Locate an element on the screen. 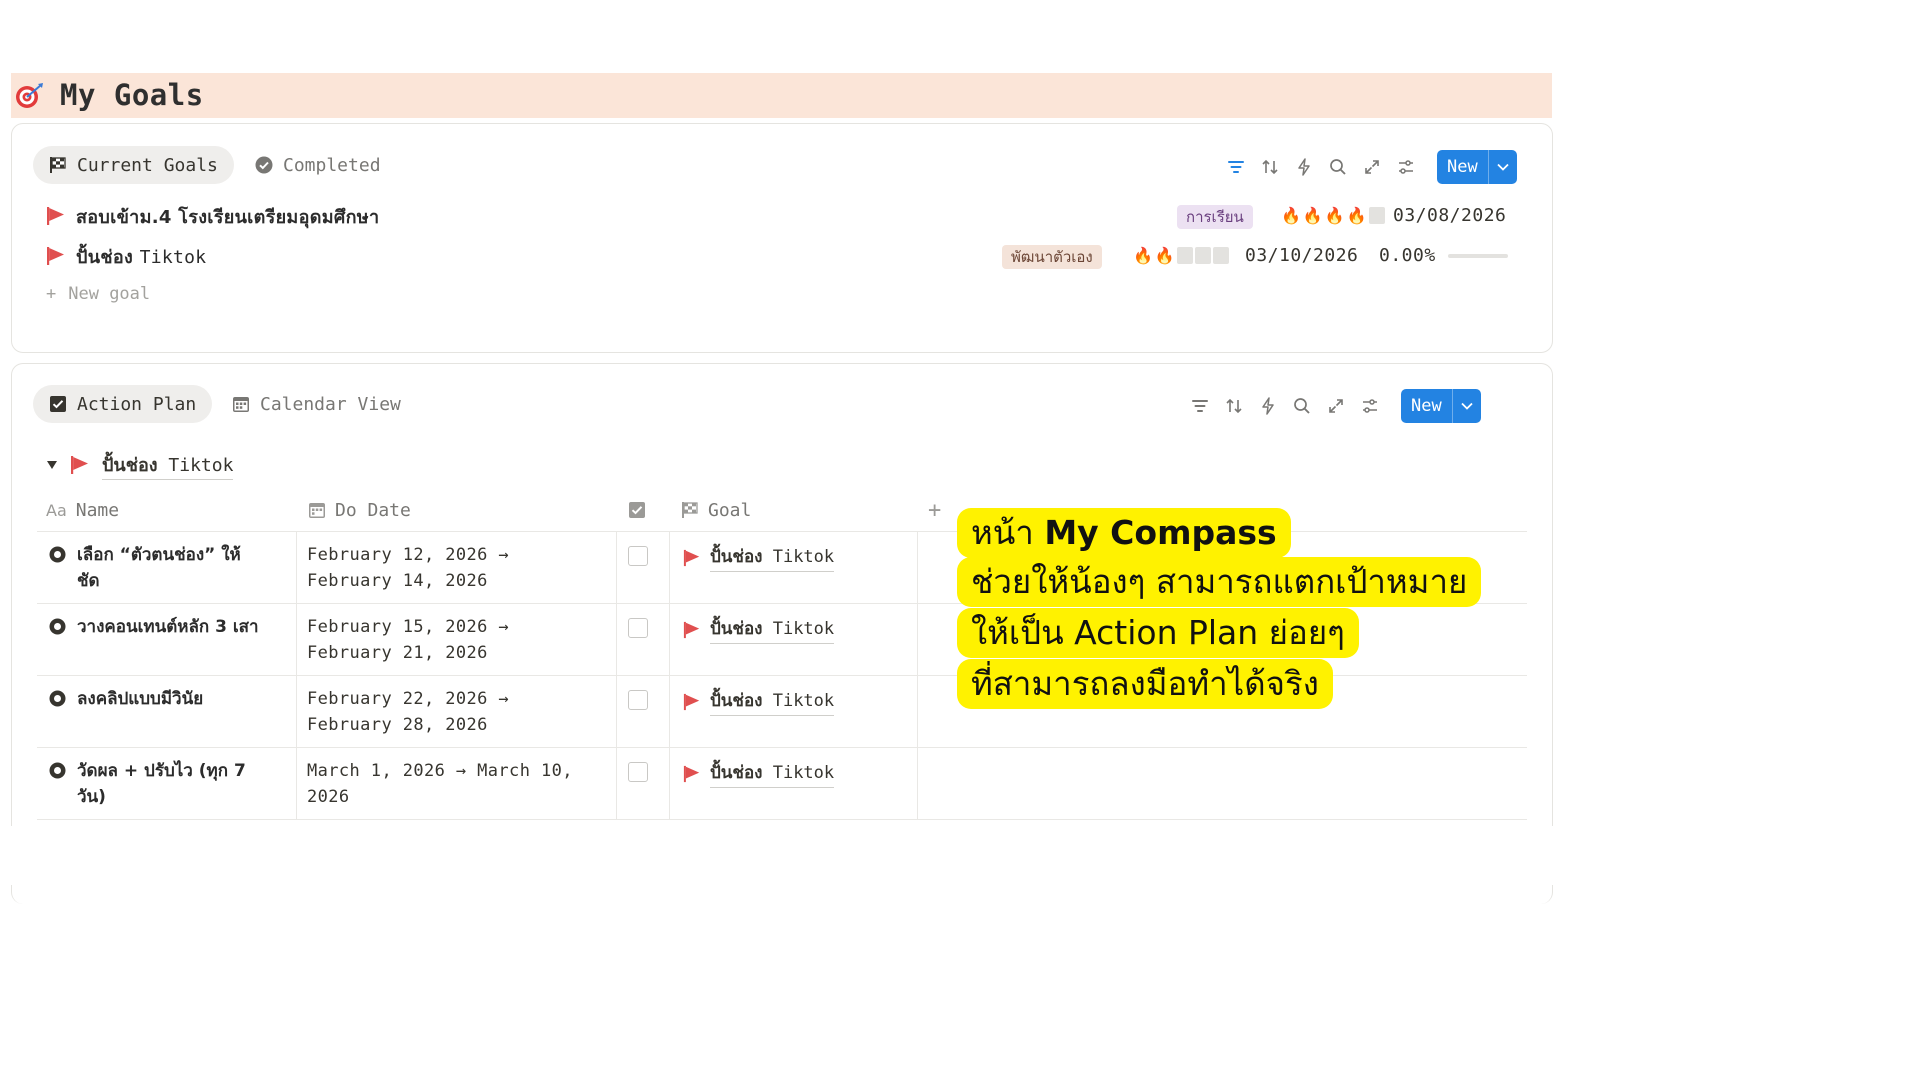 This screenshot has width=1920, height=1080. text-property-icon: Aa is located at coordinates (56, 510).